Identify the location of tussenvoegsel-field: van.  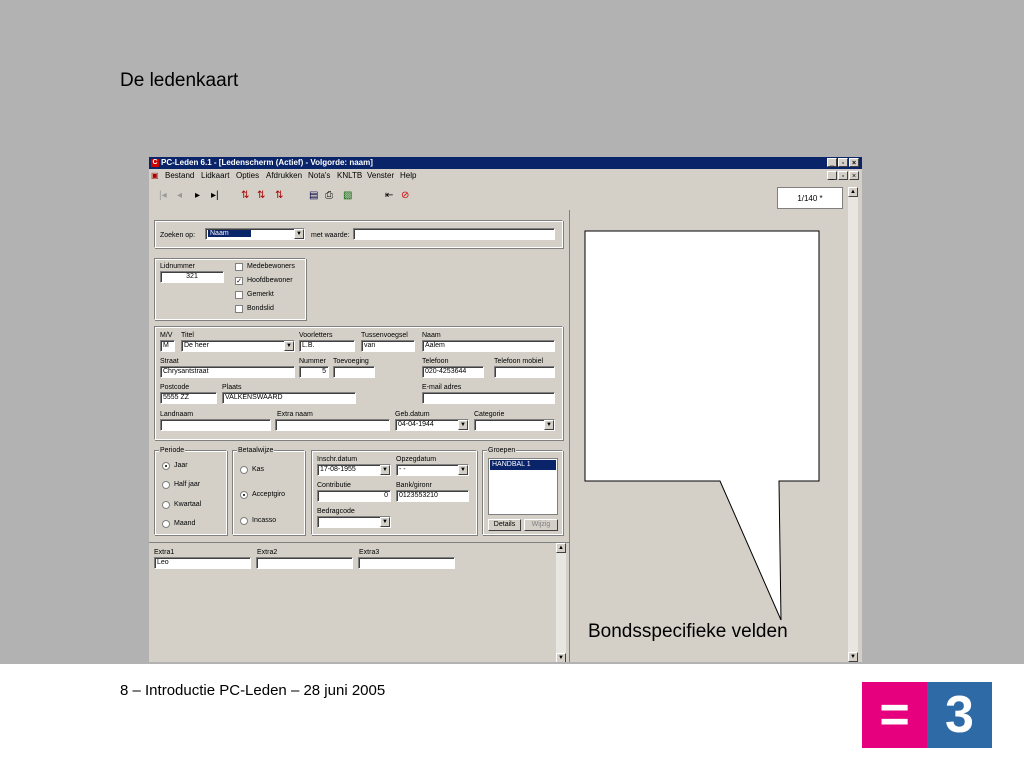
(388, 346).